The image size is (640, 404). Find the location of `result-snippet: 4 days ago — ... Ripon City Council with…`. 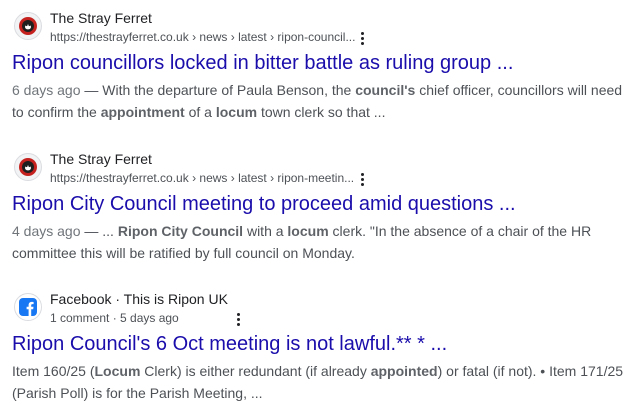

result-snippet: 4 days ago — ... Ripon City Council with… is located at coordinates (302, 242).